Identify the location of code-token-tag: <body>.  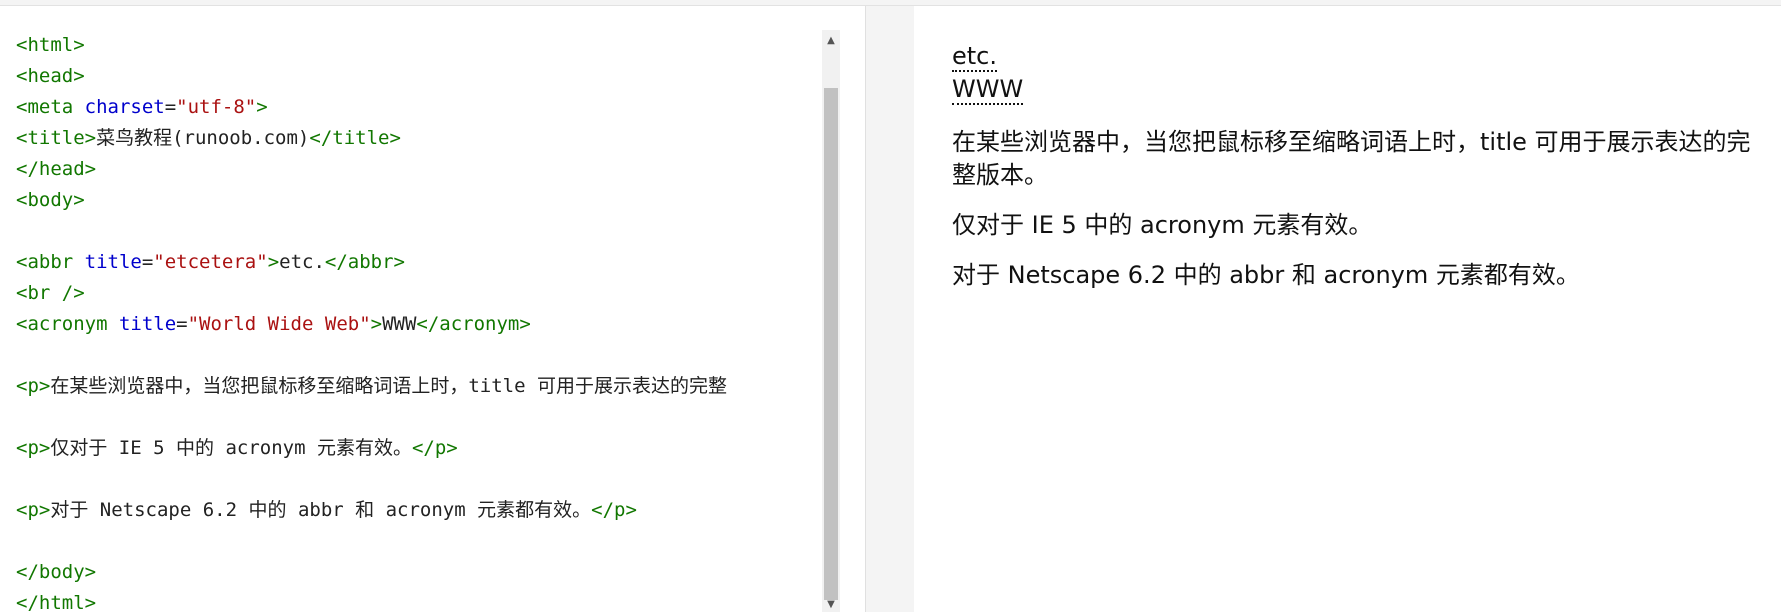
(50, 200).